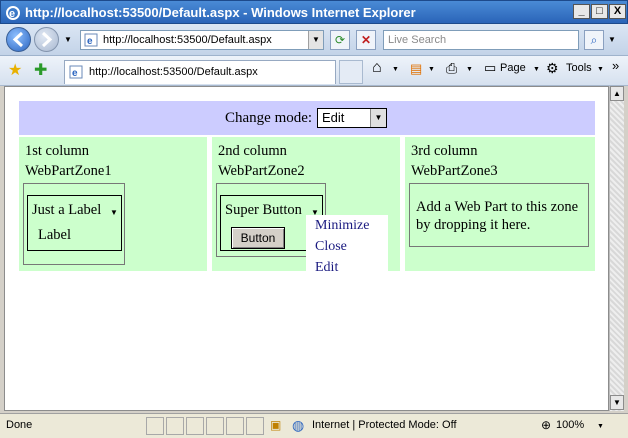 The image size is (628, 438). What do you see at coordinates (536, 69) in the screenshot?
I see `page-dropdown-icon: ▼` at bounding box center [536, 69].